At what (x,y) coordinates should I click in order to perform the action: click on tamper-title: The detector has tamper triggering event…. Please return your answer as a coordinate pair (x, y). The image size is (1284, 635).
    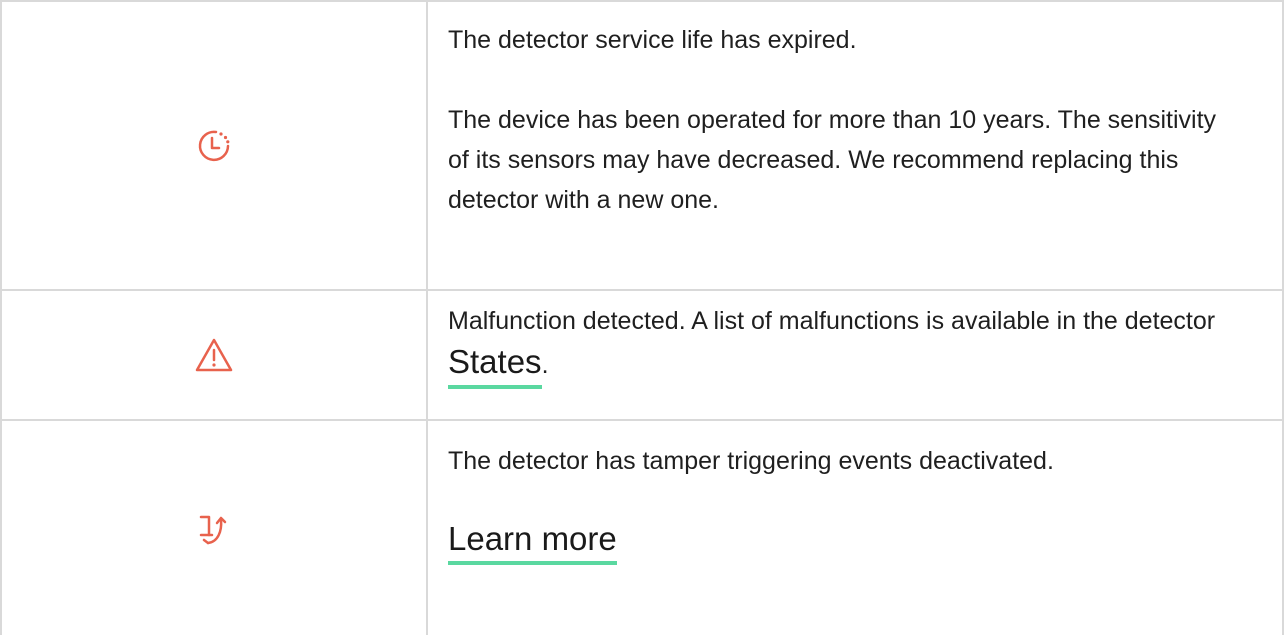
    Looking at the image, I should click on (751, 461).